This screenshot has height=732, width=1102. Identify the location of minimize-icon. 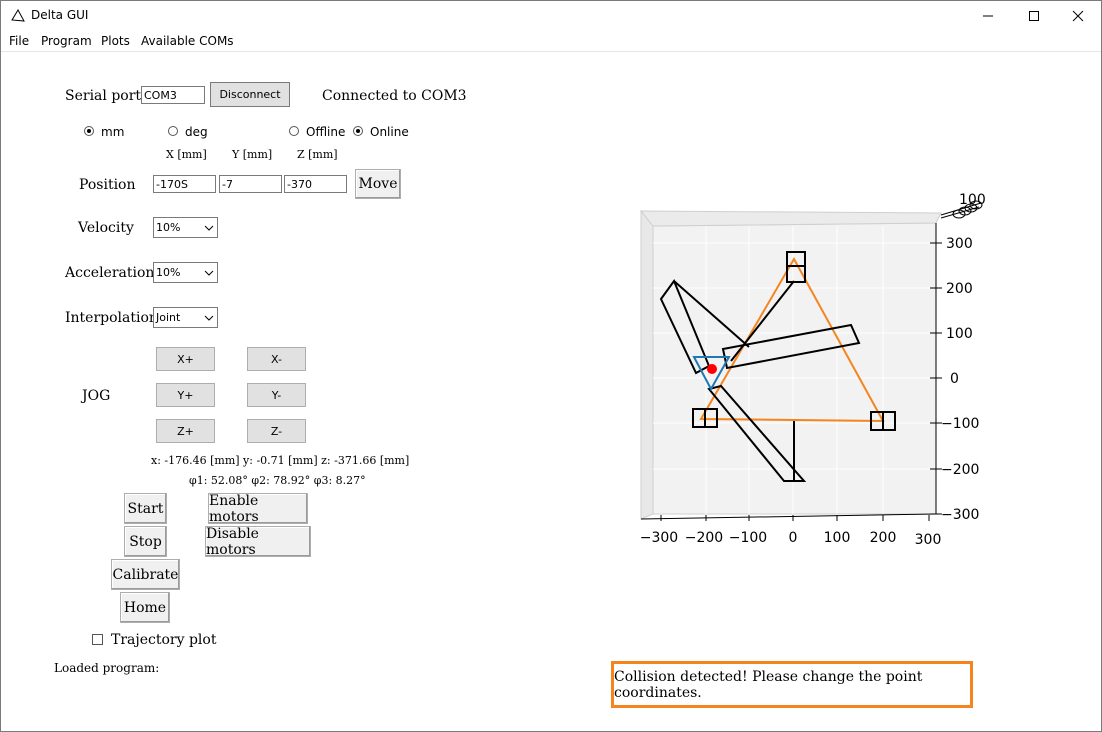
(988, 16).